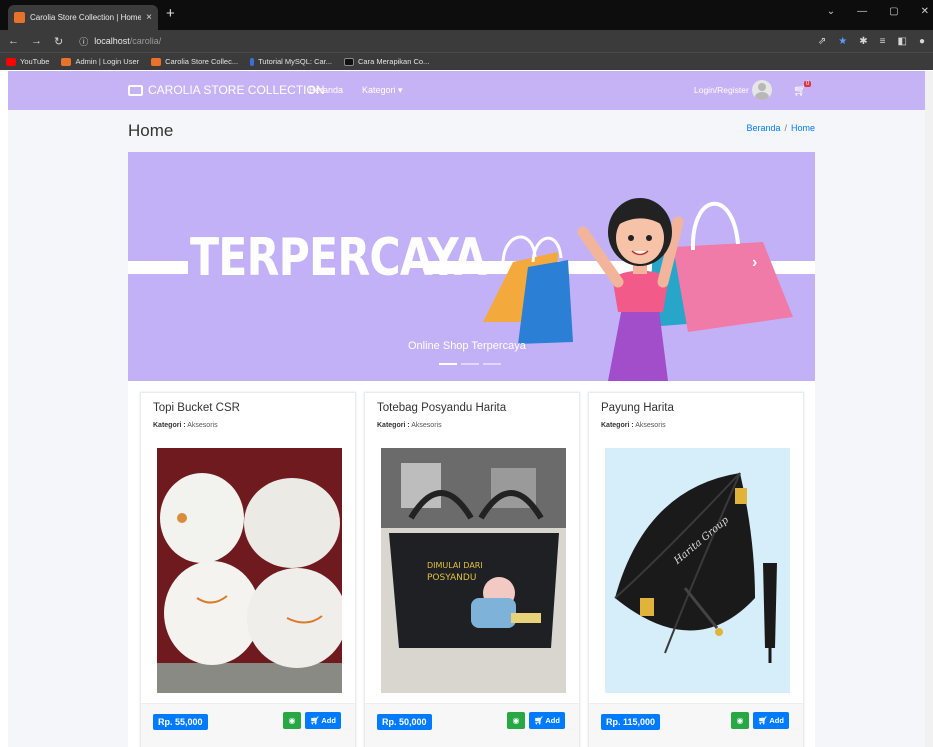 The width and height of the screenshot is (933, 747). I want to click on url-field: ⓘ localhost/carolia/, so click(120, 41).